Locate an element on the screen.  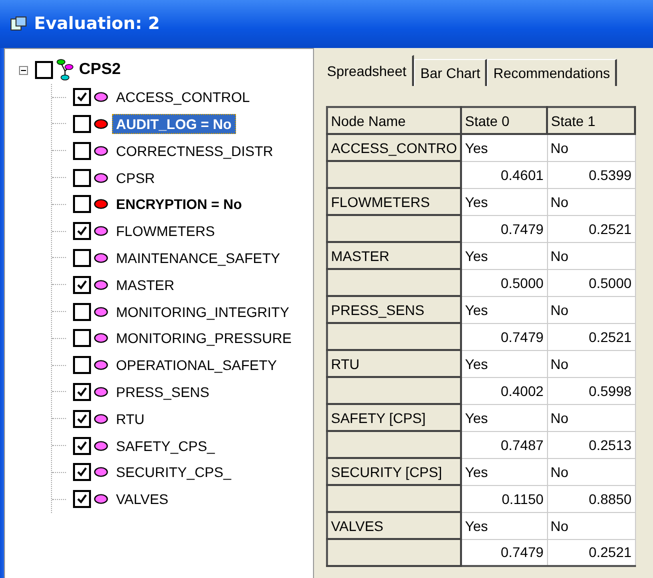
row-header-cell: SAFETY [CPS] is located at coordinates (394, 417).